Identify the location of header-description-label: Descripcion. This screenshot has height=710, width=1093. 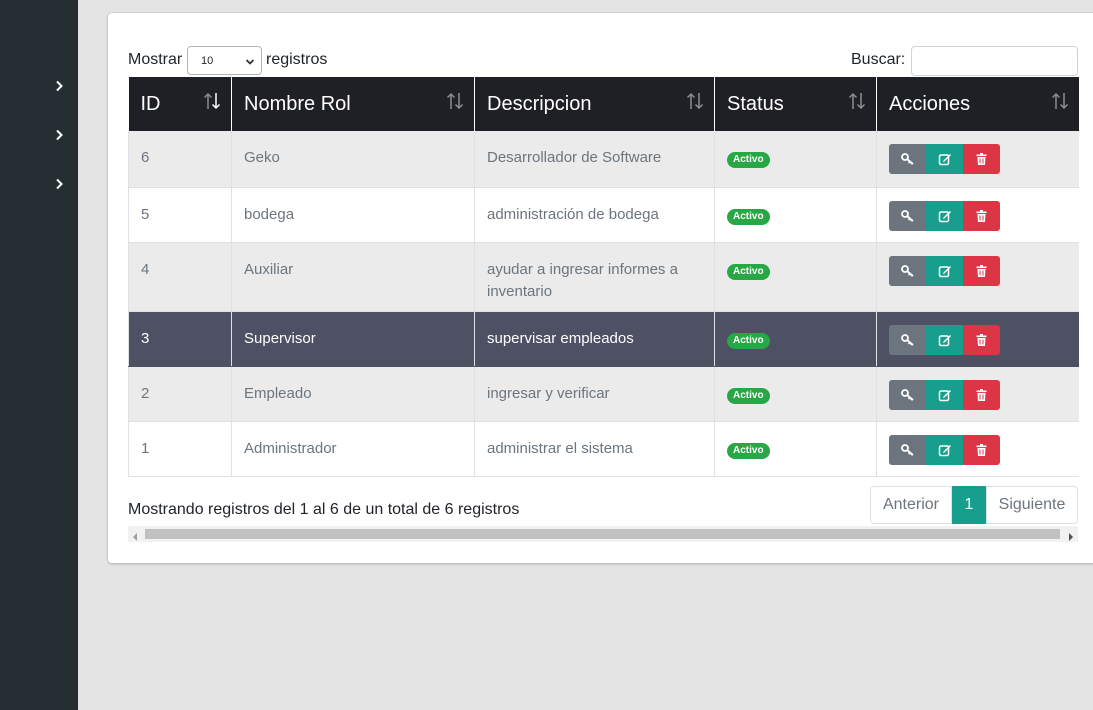
(539, 103).